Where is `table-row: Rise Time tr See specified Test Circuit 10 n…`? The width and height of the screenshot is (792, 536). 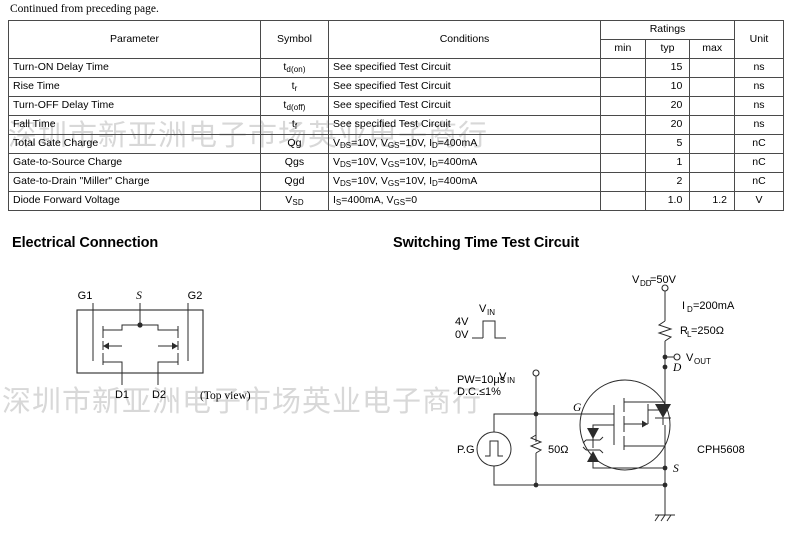 table-row: Rise Time tr See specified Test Circuit 10 n… is located at coordinates (396, 87).